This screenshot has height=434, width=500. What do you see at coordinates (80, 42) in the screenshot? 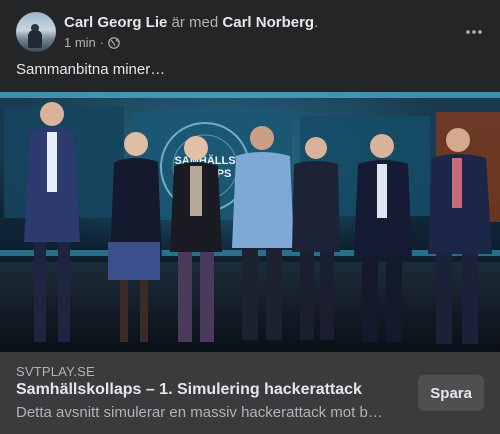
I see `post-time: 1 min` at bounding box center [80, 42].